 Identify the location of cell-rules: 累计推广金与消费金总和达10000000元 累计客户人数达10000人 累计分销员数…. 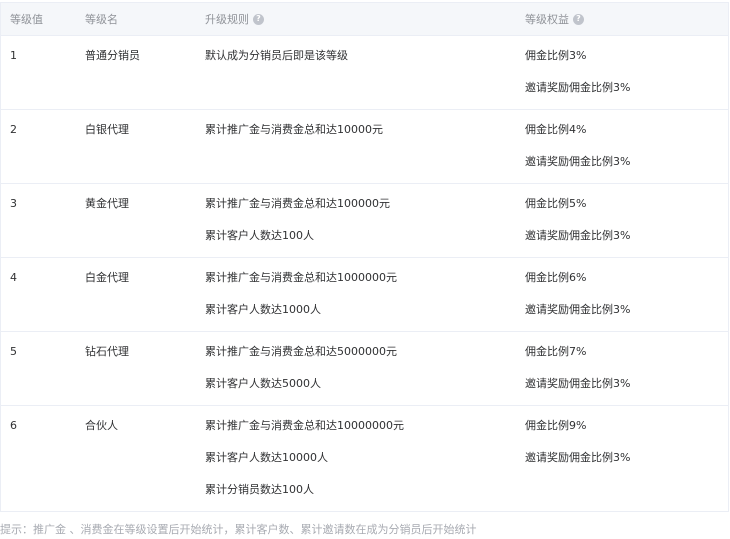
(355, 458).